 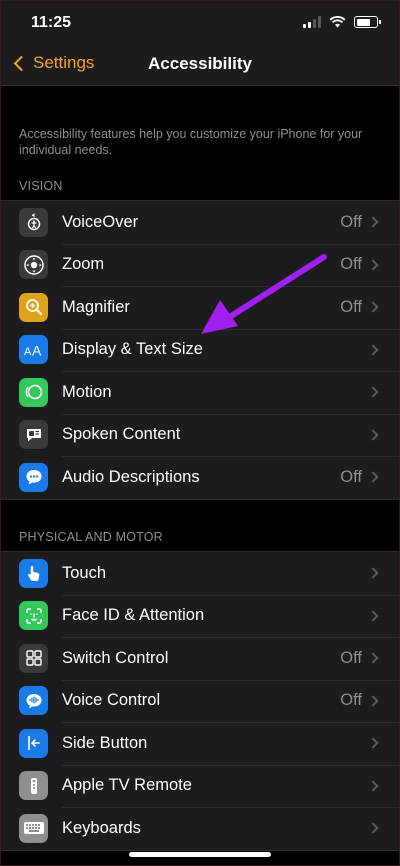 What do you see at coordinates (51, 22) in the screenshot?
I see `status-time: 11:25` at bounding box center [51, 22].